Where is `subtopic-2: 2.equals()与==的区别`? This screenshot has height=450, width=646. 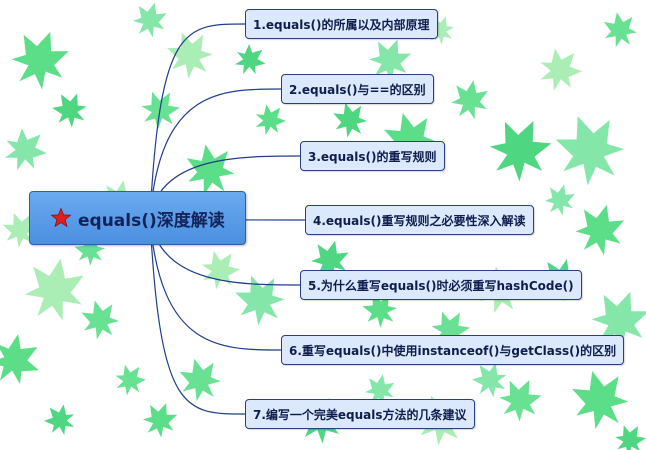 subtopic-2: 2.equals()与==的区别 is located at coordinates (357, 89).